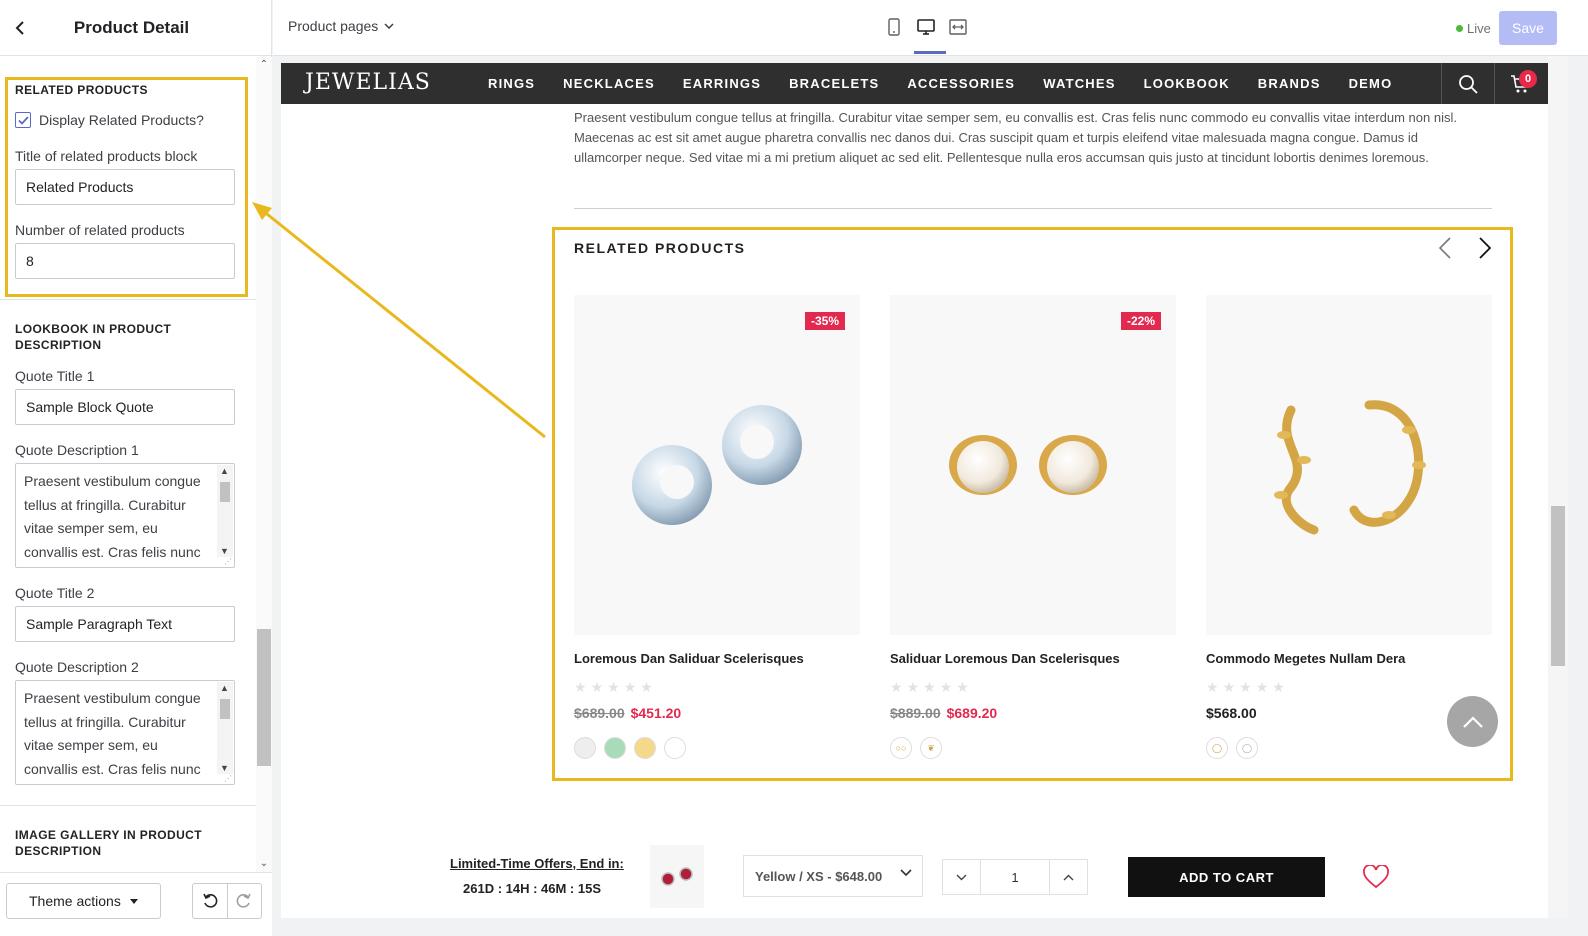 This screenshot has height=936, width=1588. I want to click on active-view-indicator, so click(930, 52).